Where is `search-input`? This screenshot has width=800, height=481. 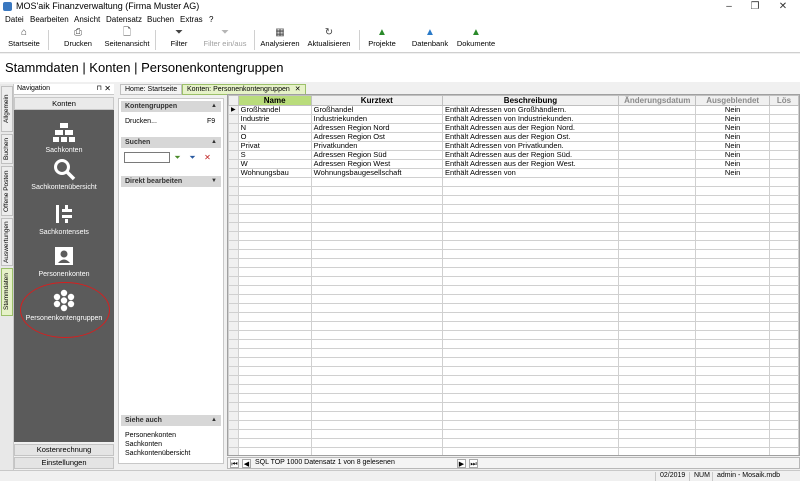
search-input is located at coordinates (147, 157).